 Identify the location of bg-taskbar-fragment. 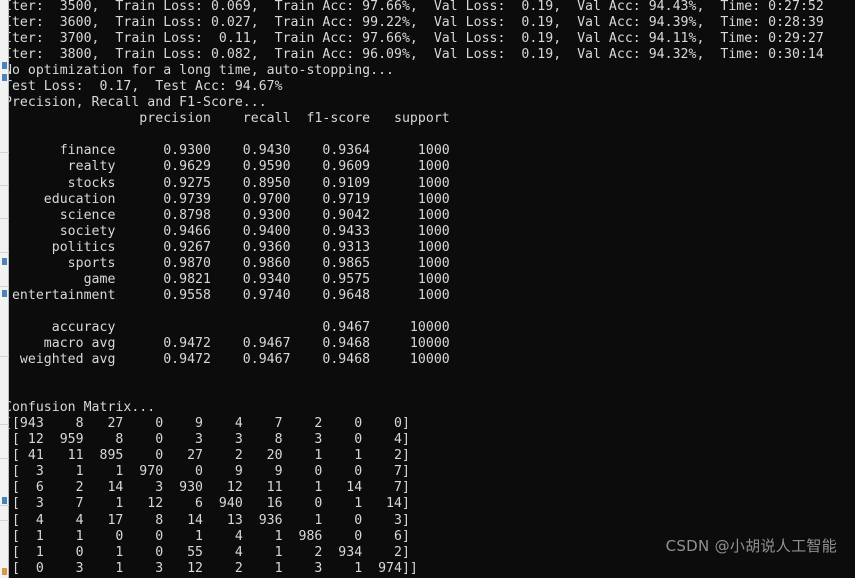
(4, 571).